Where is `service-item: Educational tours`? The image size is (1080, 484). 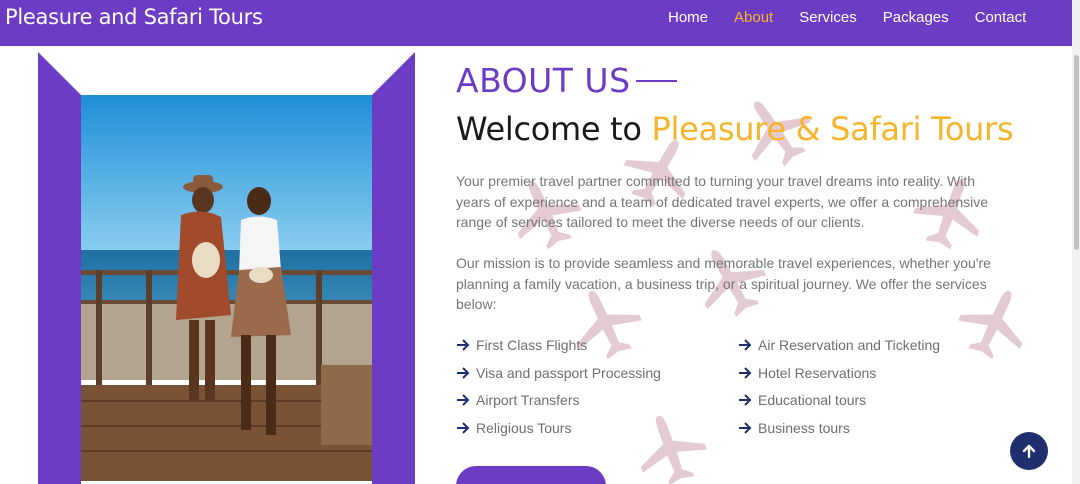 service-item: Educational tours is located at coordinates (802, 400).